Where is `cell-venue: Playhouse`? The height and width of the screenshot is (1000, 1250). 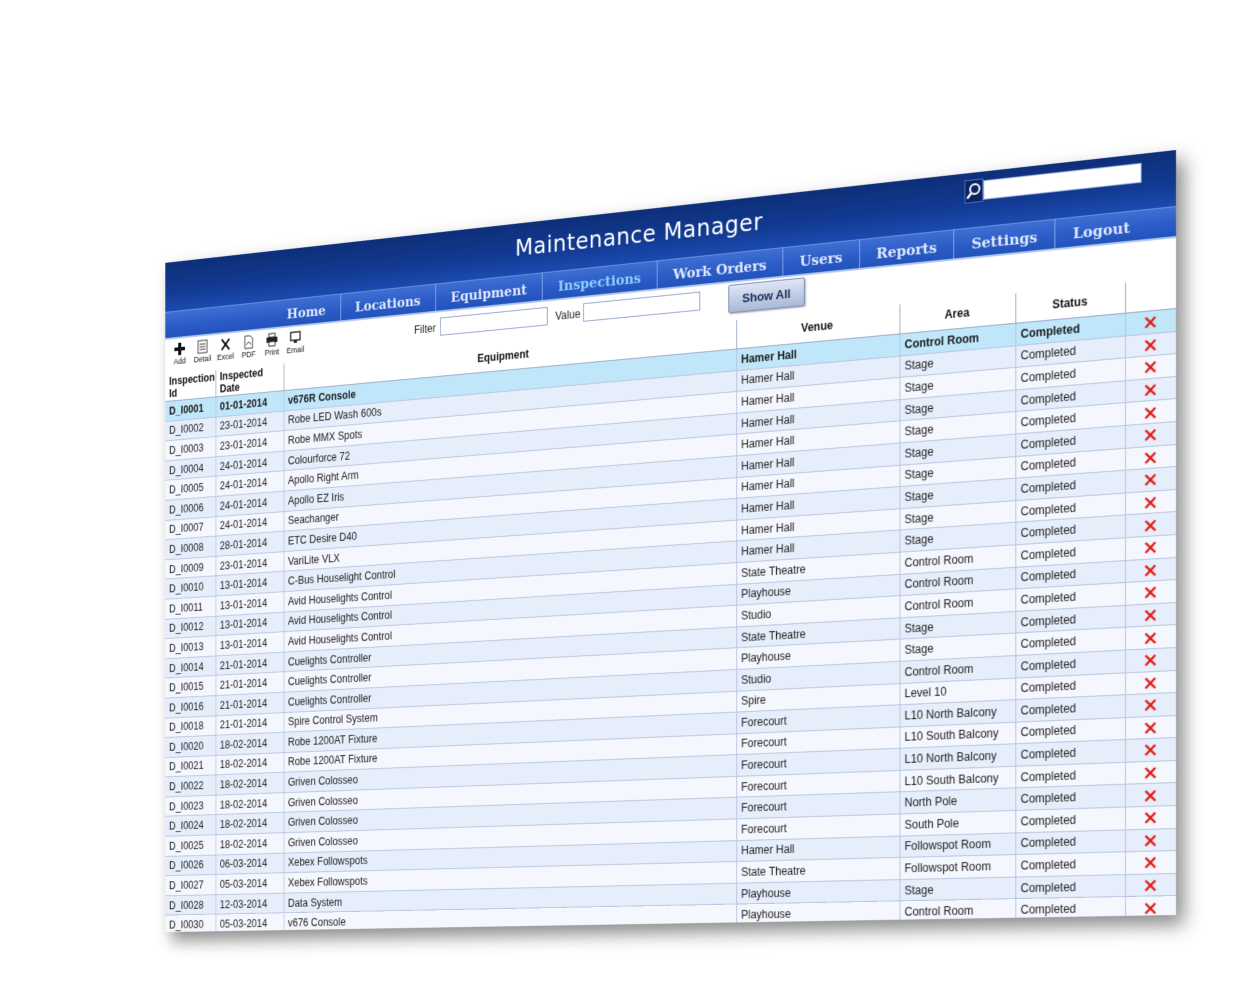 cell-venue: Playhouse is located at coordinates (818, 913).